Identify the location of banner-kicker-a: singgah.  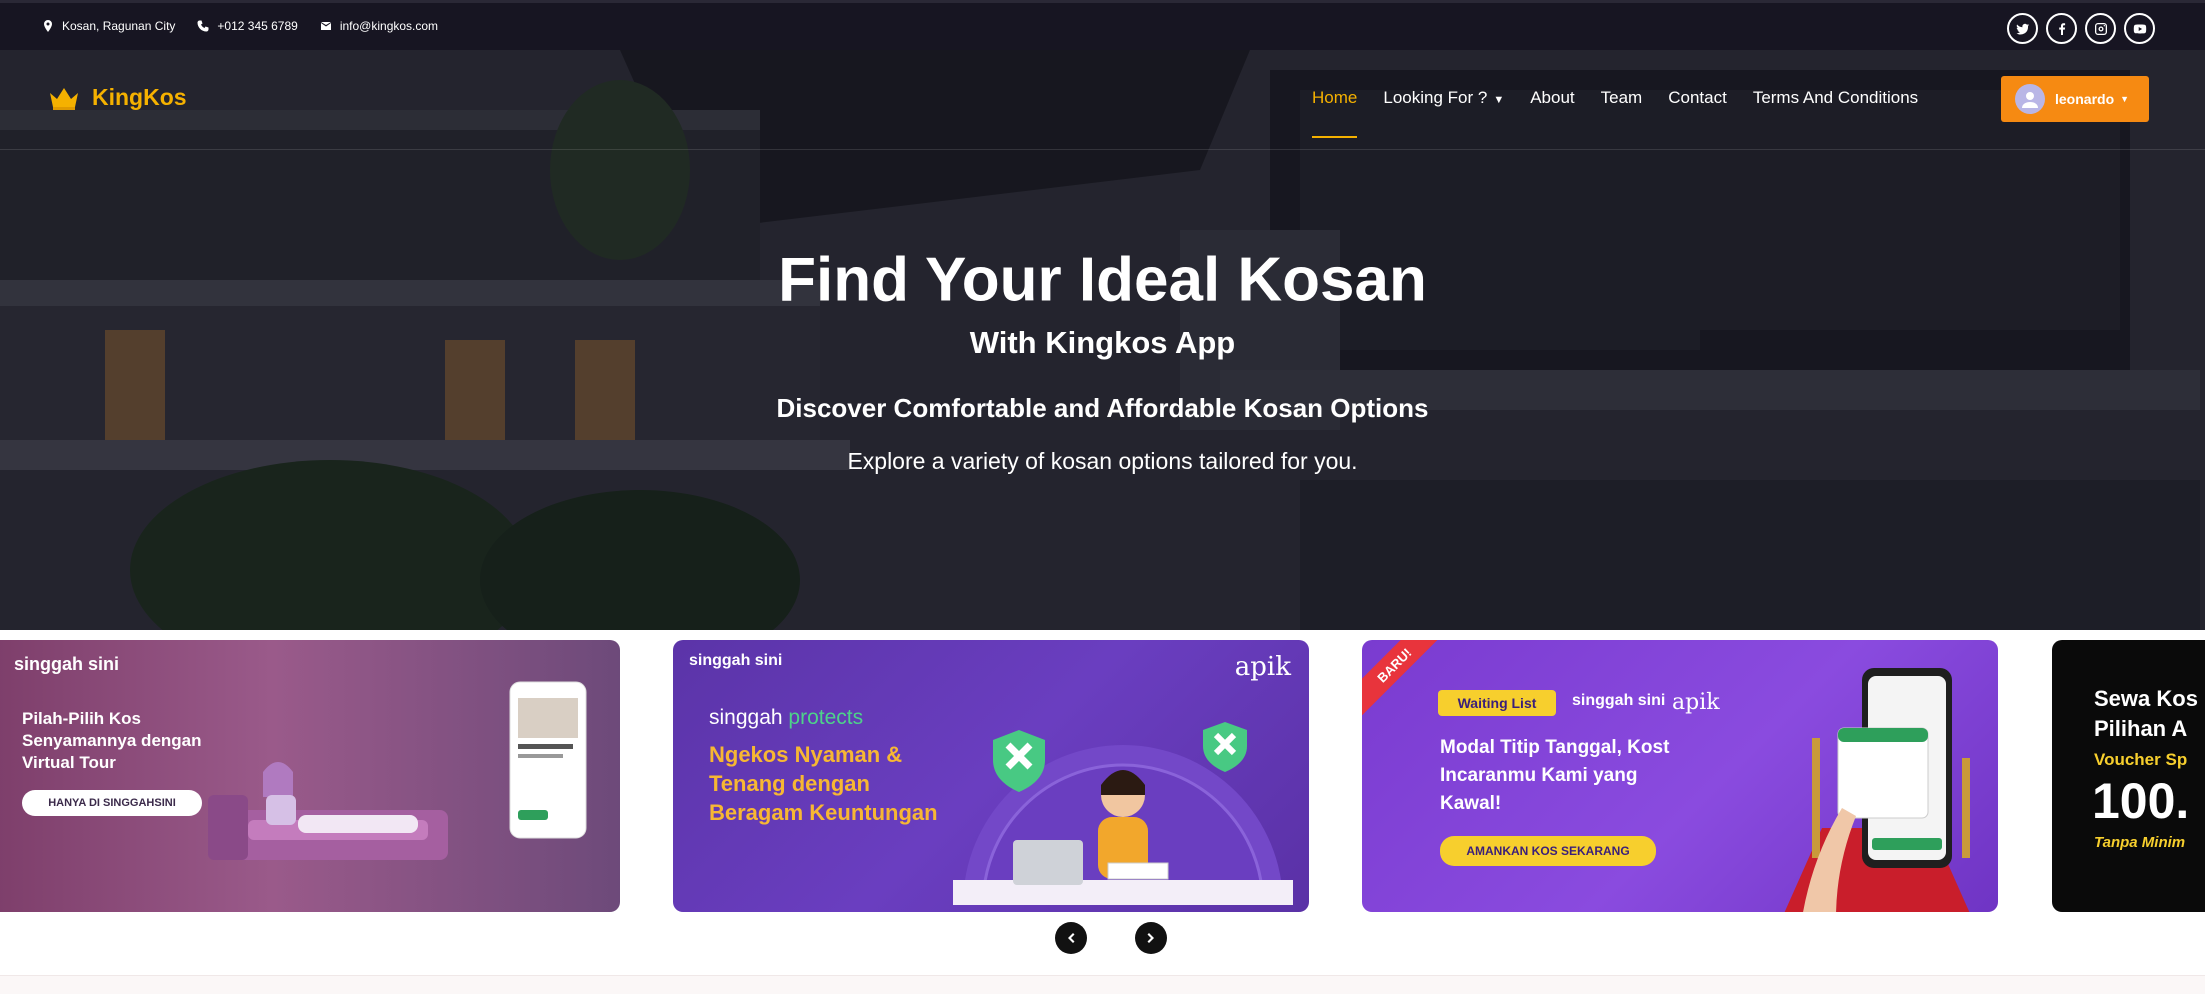
(746, 717).